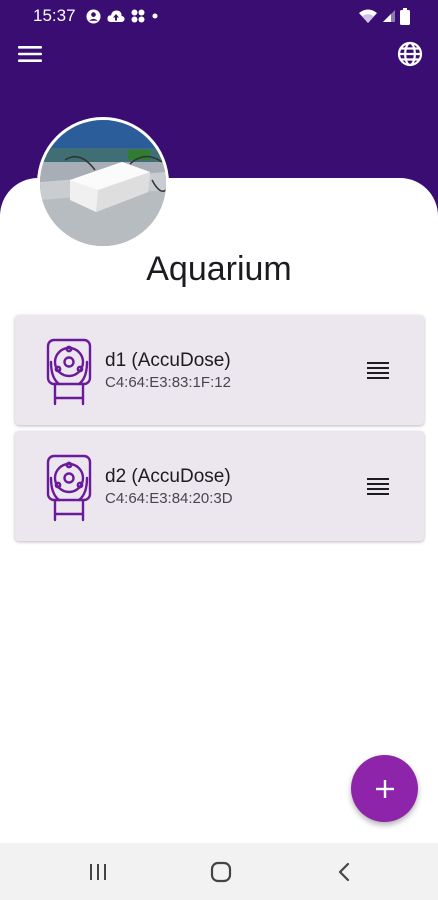  I want to click on home-button, so click(221, 872).